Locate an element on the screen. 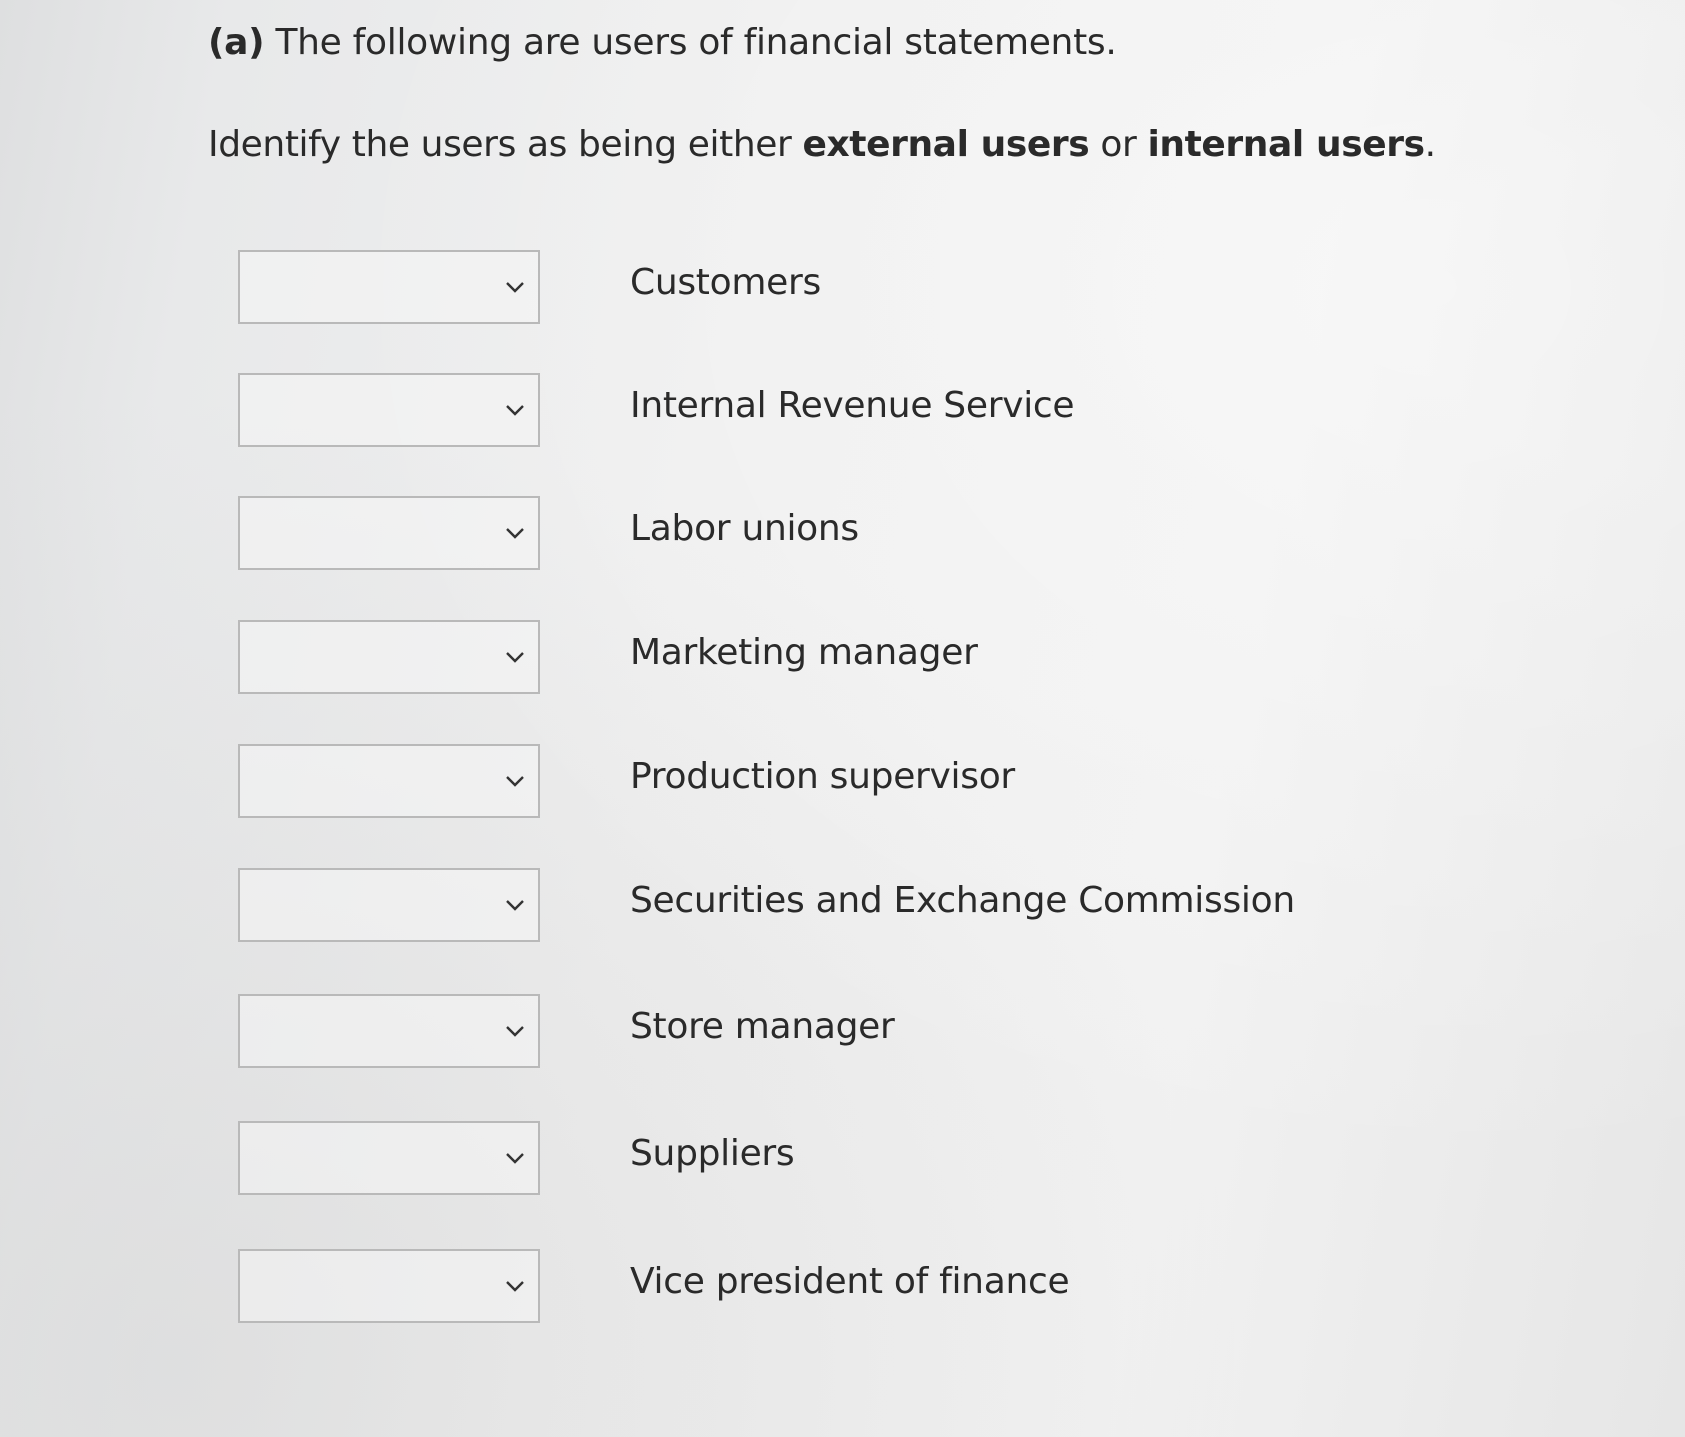  answer-row-store-manager: Store manager is located at coordinates (738, 1032).